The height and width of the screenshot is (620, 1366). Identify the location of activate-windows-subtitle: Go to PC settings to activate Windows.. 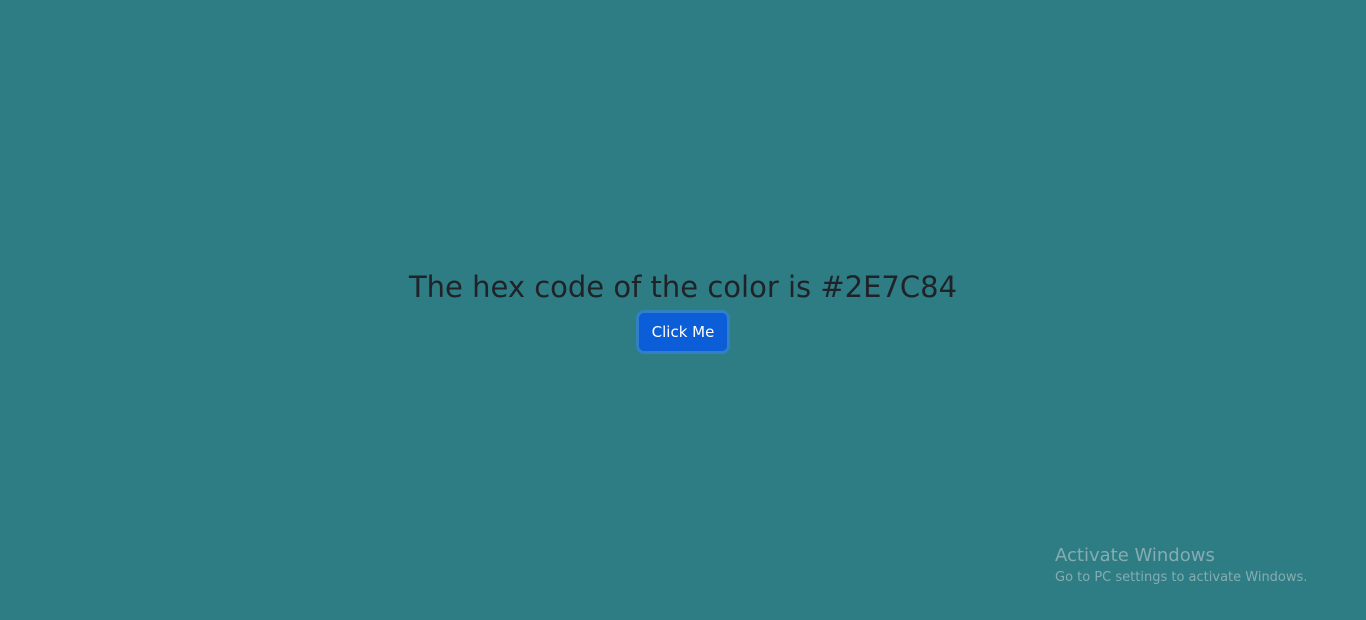
(1181, 577).